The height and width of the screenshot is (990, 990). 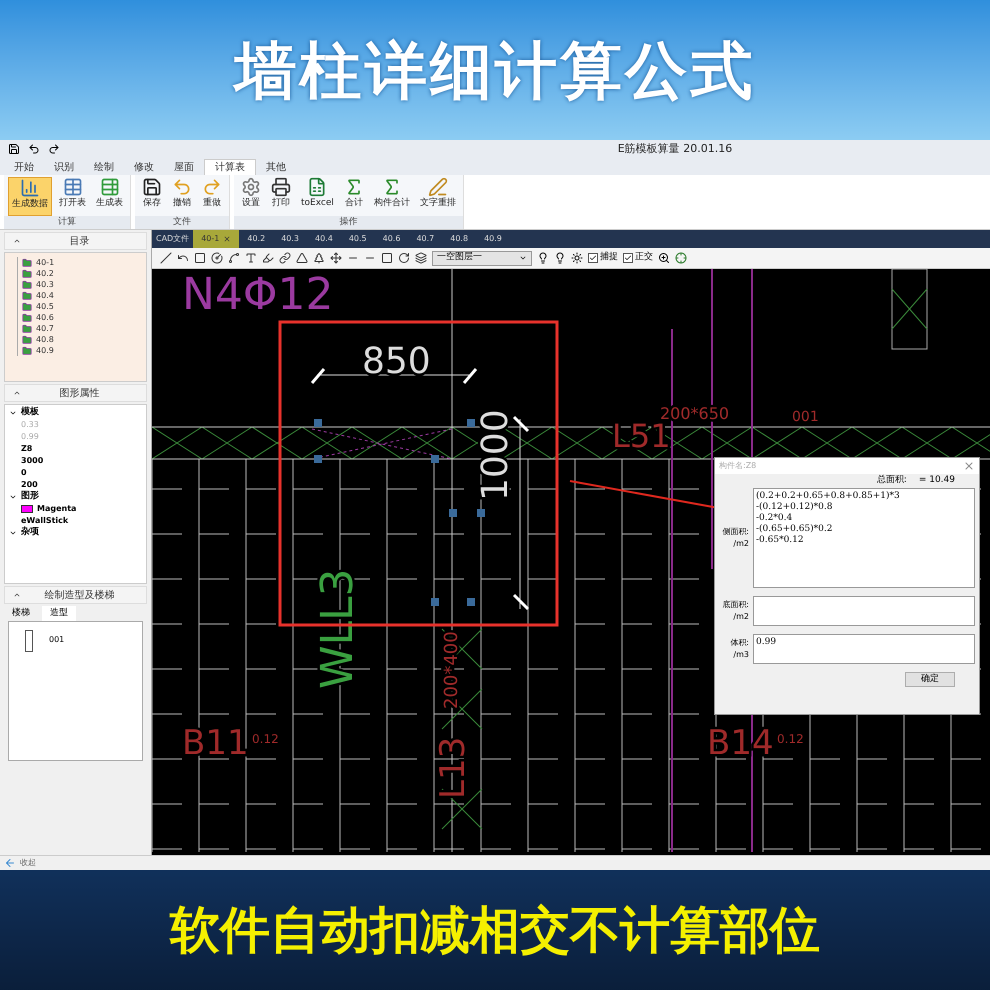 What do you see at coordinates (891, 481) in the screenshot?
I see `total-area-label: 总面积:` at bounding box center [891, 481].